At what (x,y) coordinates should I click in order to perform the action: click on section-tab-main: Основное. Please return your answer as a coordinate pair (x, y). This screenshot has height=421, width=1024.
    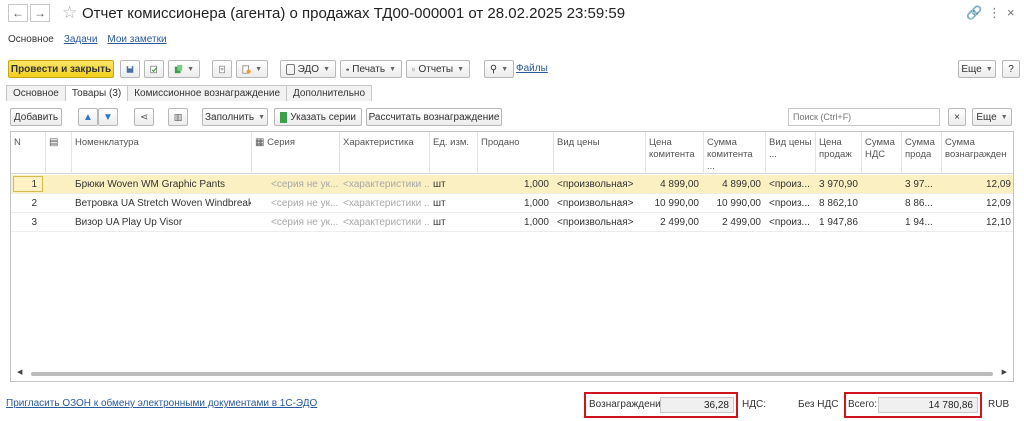
    Looking at the image, I should click on (31, 43).